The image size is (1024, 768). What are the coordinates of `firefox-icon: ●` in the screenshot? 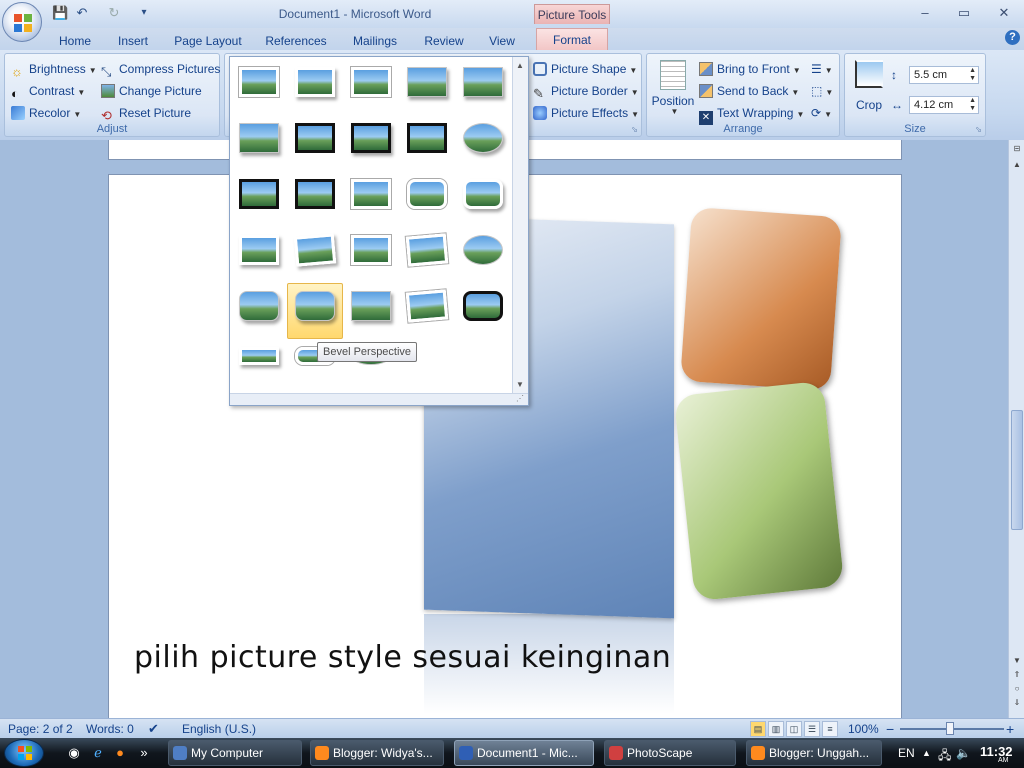 It's located at (120, 753).